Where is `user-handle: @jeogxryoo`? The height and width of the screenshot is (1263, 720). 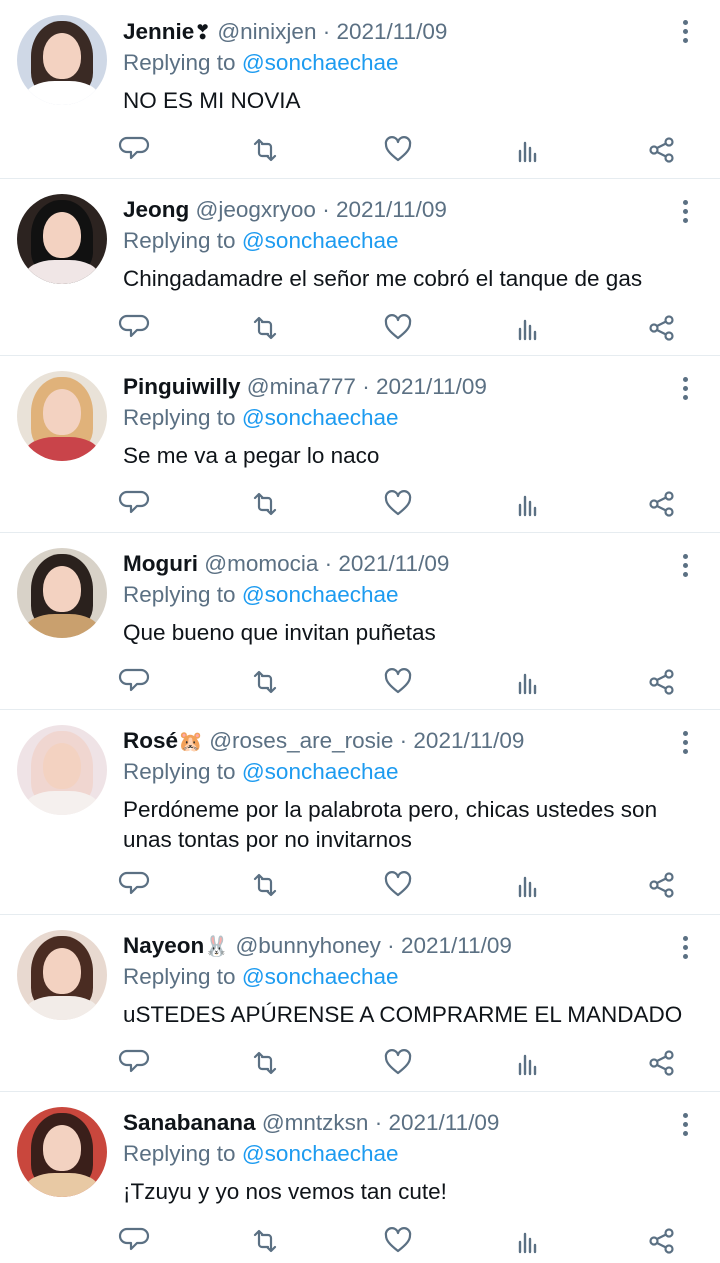
user-handle: @jeogxryoo is located at coordinates (256, 209).